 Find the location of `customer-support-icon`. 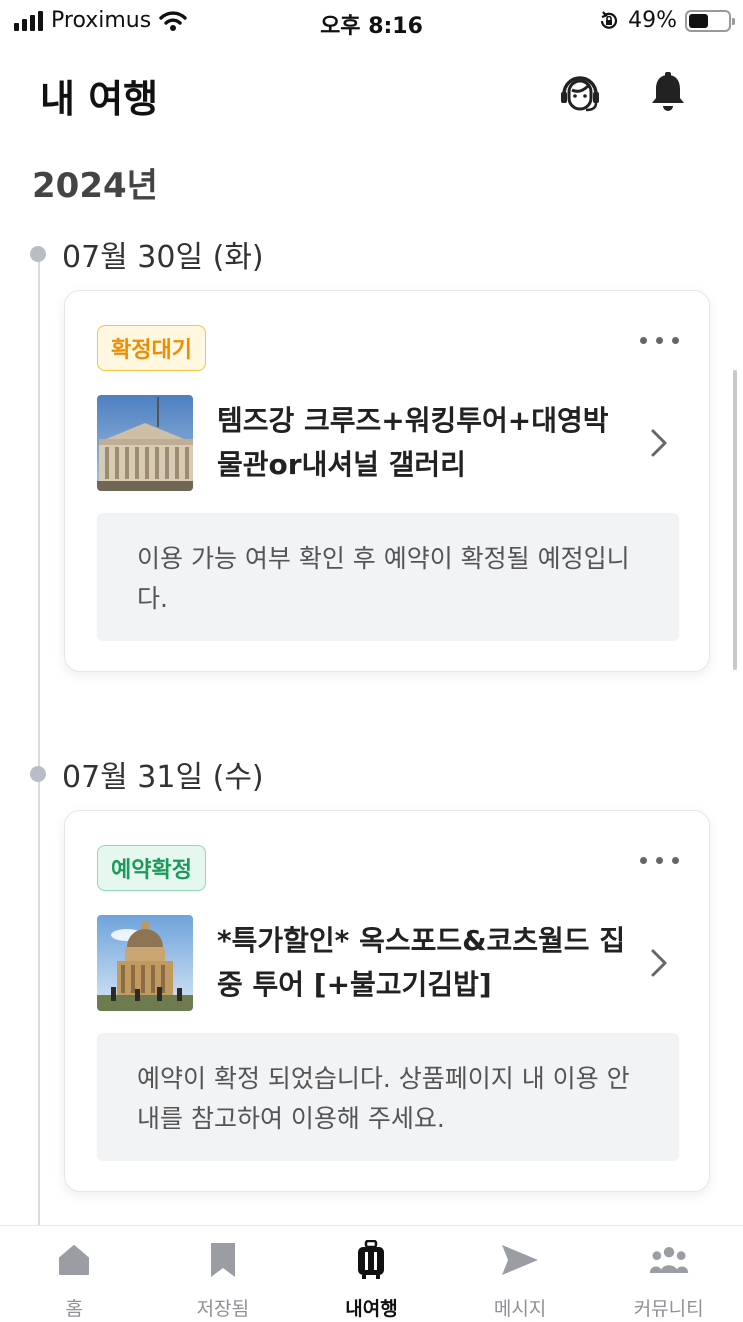

customer-support-icon is located at coordinates (580, 94).